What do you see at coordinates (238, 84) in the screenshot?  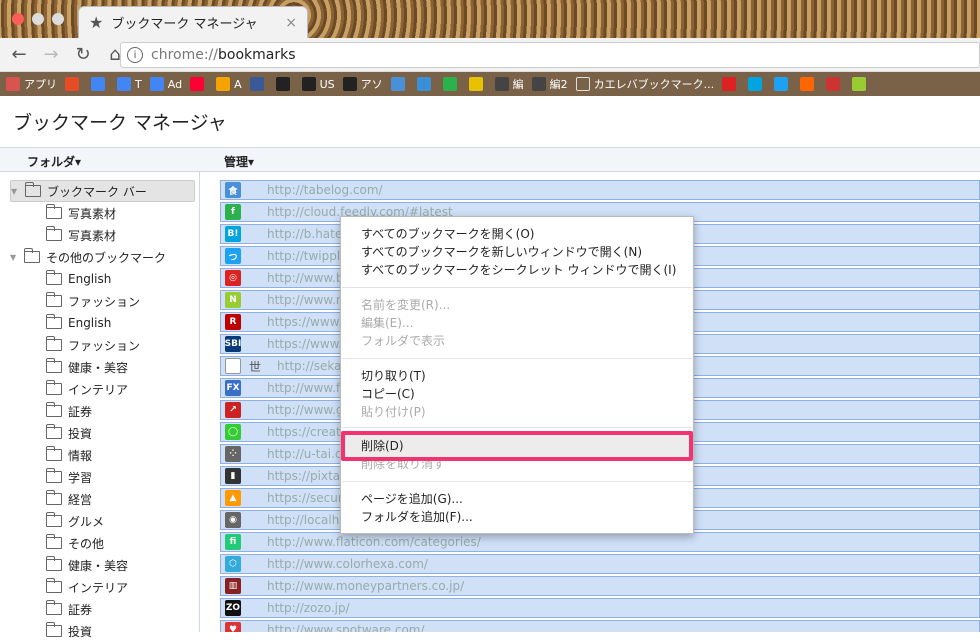 I see `bookmark-bar-label: A` at bounding box center [238, 84].